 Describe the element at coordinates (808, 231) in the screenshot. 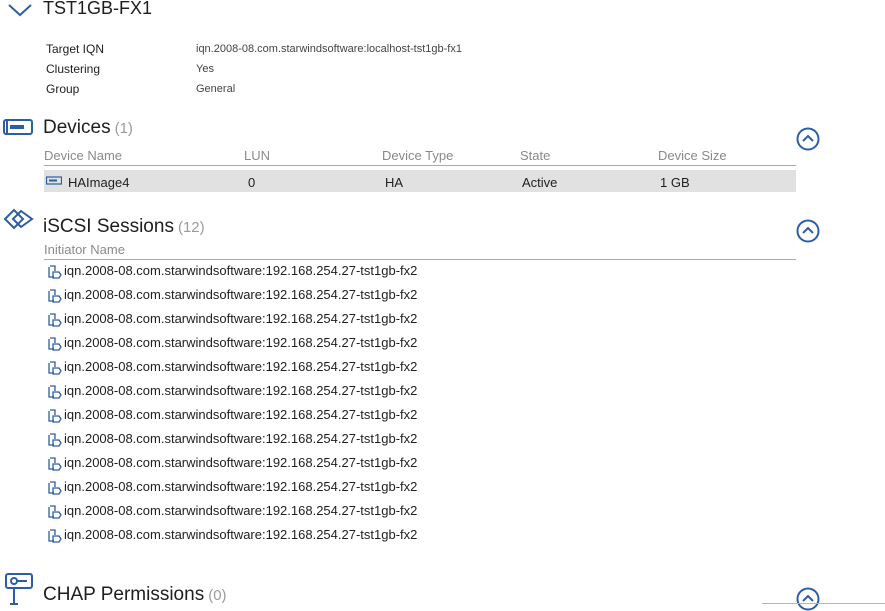

I see `sessions-collapse-icon` at that location.